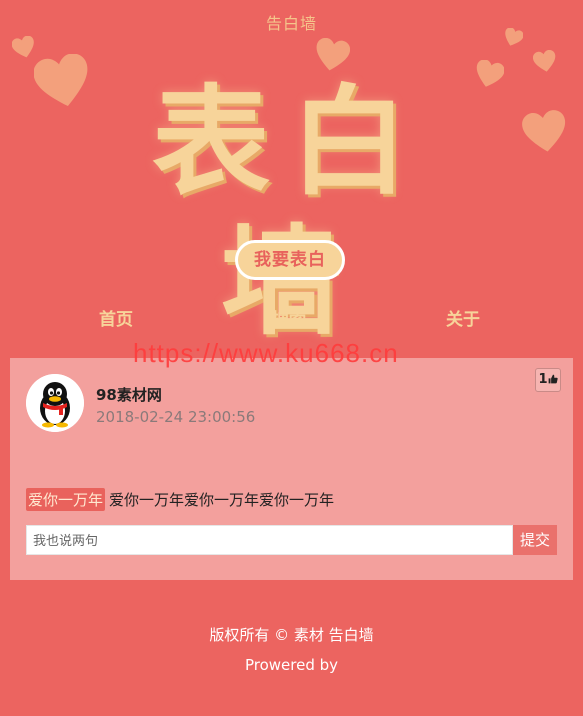 This screenshot has width=583, height=716. What do you see at coordinates (291, 635) in the screenshot?
I see `footer-copyright: 版权所有 © 素材 告白墙` at bounding box center [291, 635].